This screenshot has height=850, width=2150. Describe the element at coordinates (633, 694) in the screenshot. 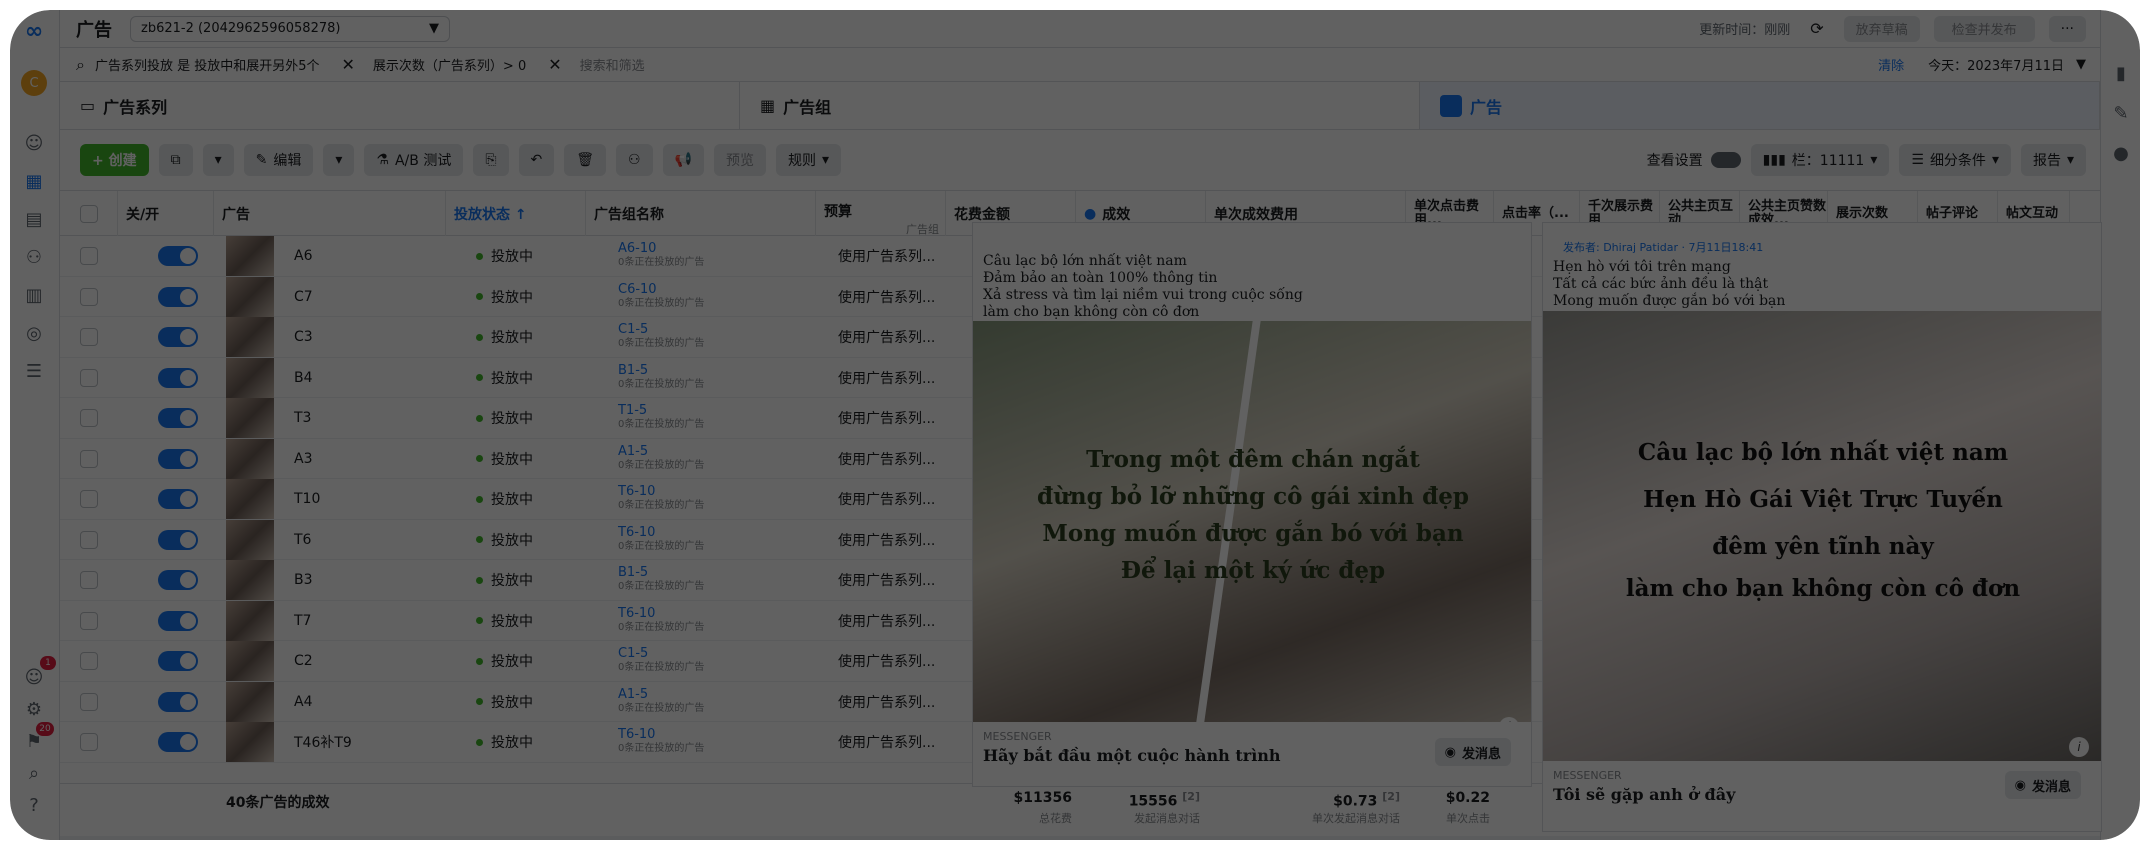

I see `adset-link: A1-5` at that location.